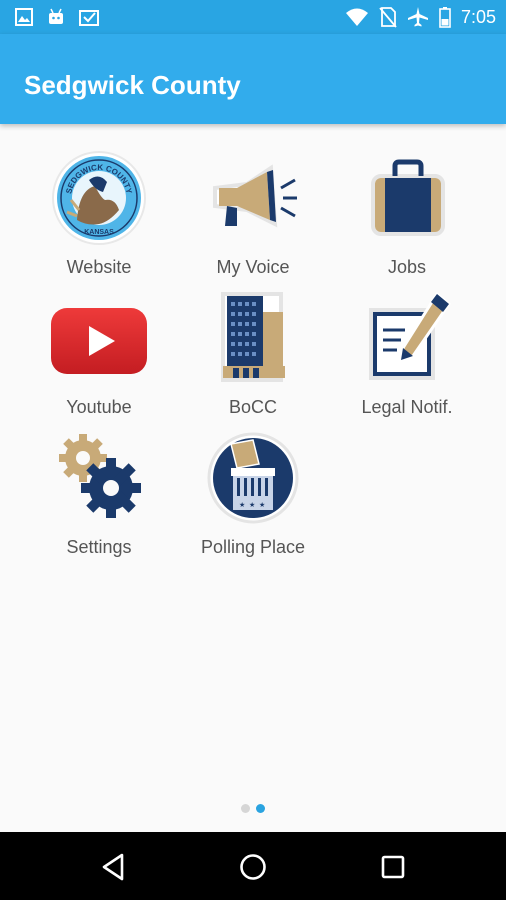  I want to click on briefcase-icon, so click(408, 197).